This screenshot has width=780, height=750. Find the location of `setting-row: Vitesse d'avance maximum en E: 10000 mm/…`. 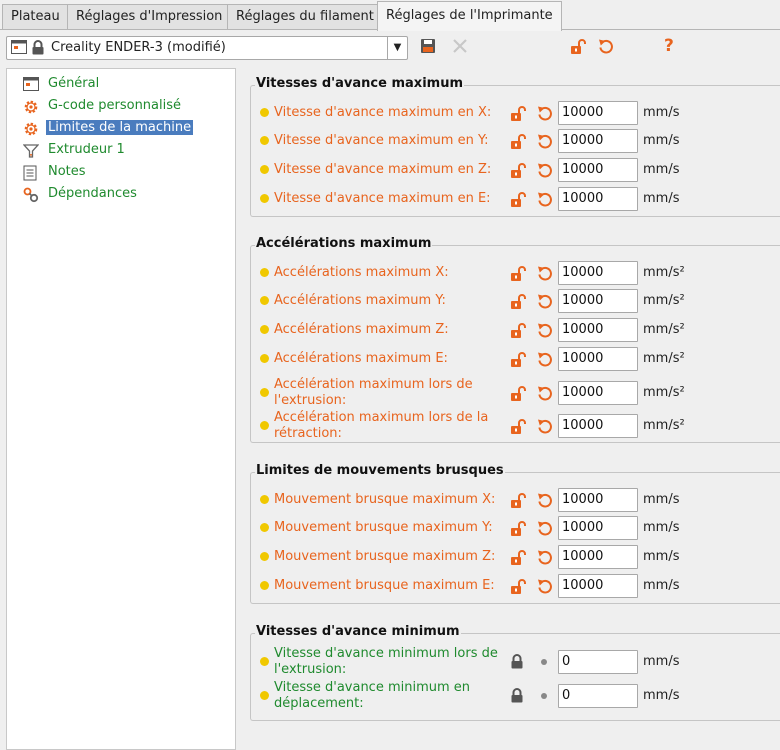

setting-row: Vitesse d'avance maximum en E: 10000 mm/… is located at coordinates (515, 199).